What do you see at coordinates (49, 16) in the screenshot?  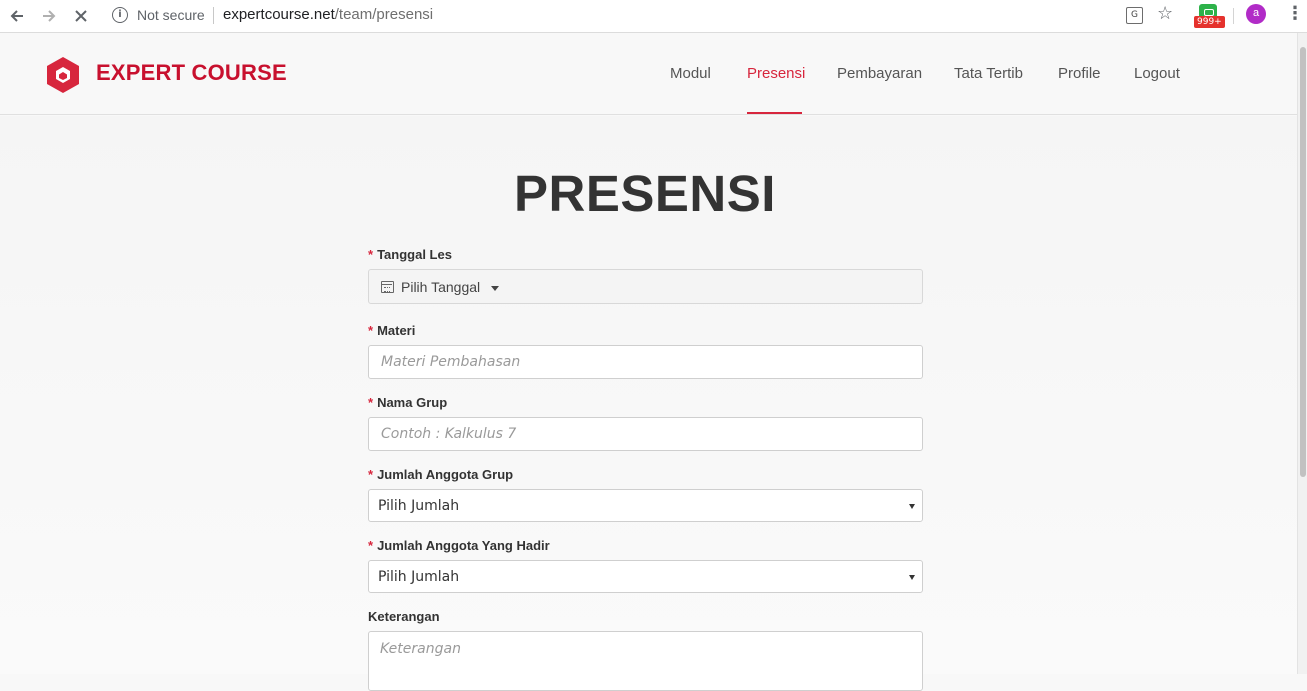 I see `forward-arrow-icon` at bounding box center [49, 16].